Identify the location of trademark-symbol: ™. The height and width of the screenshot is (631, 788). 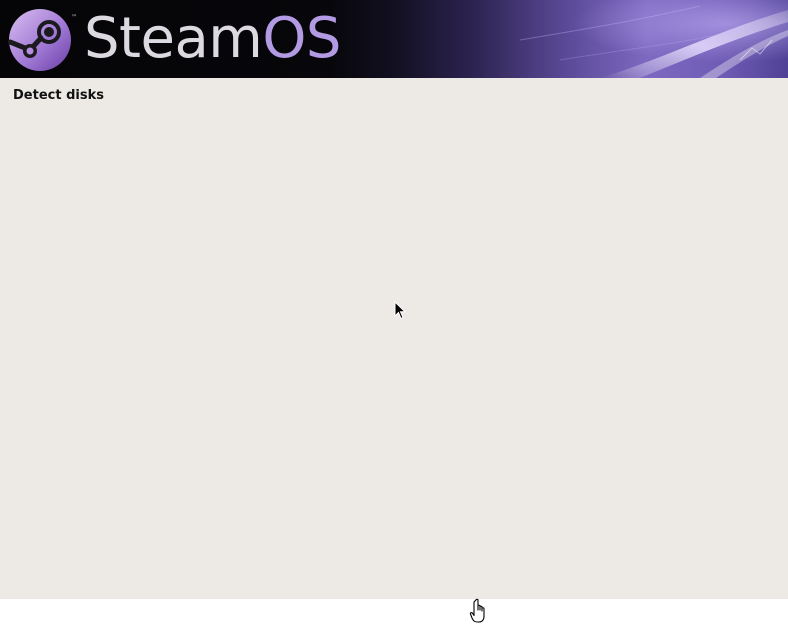
(74, 17).